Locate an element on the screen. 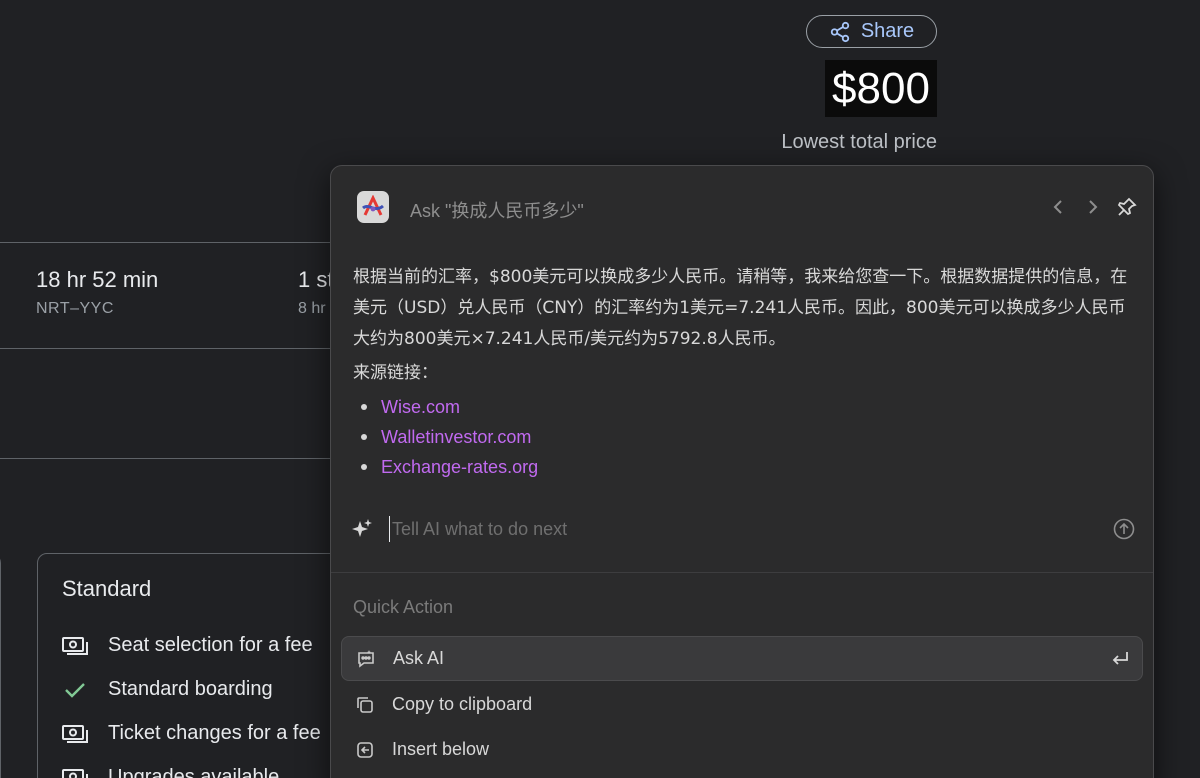 Image resolution: width=1200 pixels, height=778 pixels. pin-icon is located at coordinates (1127, 206).